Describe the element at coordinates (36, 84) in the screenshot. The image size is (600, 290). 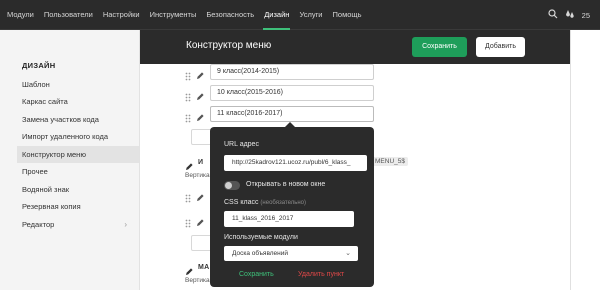
I see `sidebar-item-label: Шаблон` at that location.